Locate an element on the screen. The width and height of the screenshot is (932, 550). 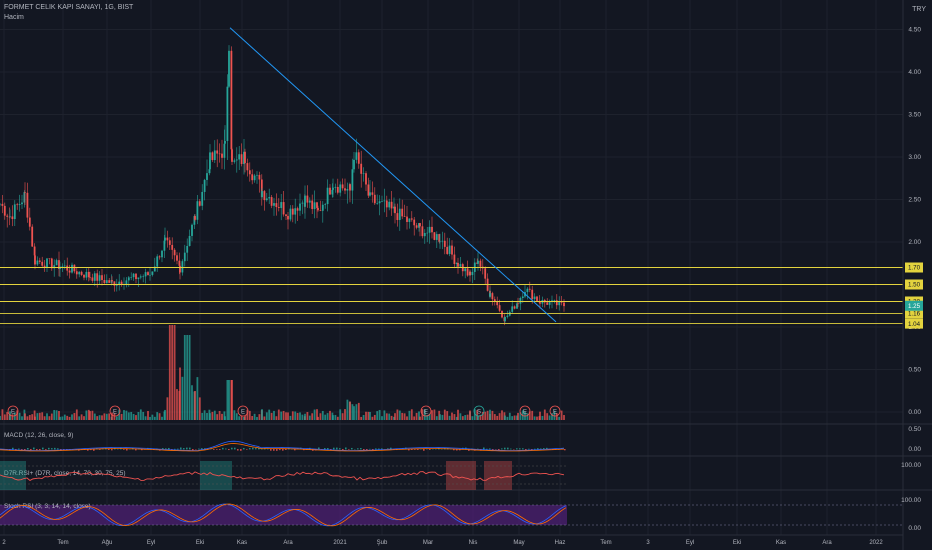
y-tick-label: 3.00 is located at coordinates (914, 157).